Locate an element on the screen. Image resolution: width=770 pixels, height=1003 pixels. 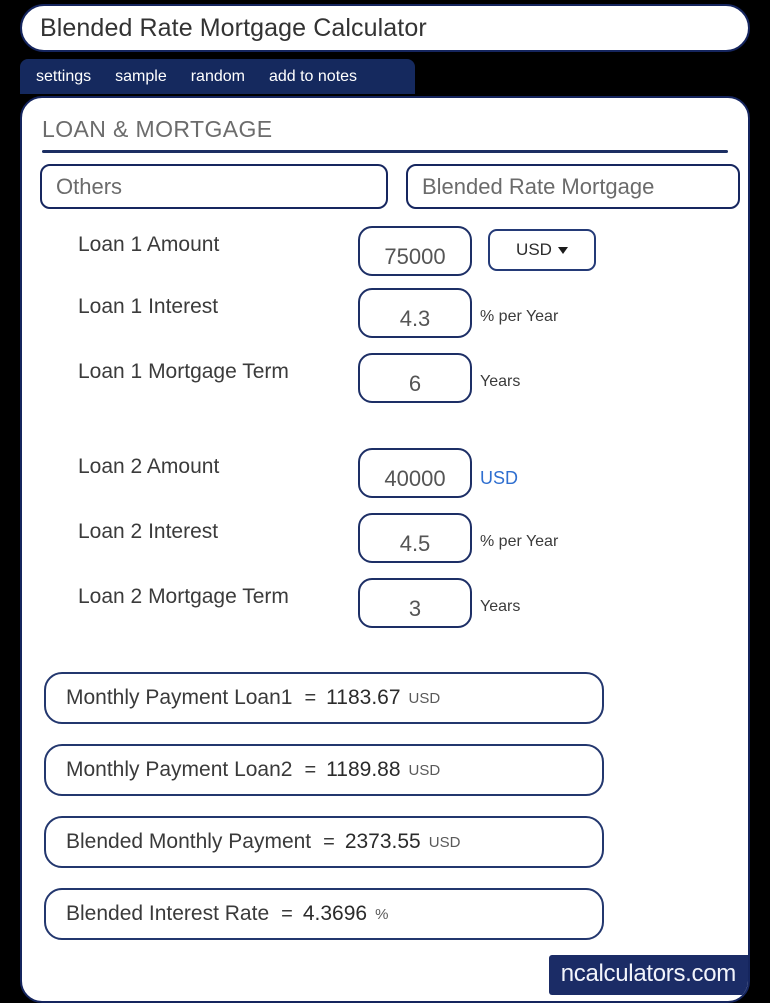
field-row-loan2-amount: Loan 2 Amount USD is located at coordinates (385, 480).